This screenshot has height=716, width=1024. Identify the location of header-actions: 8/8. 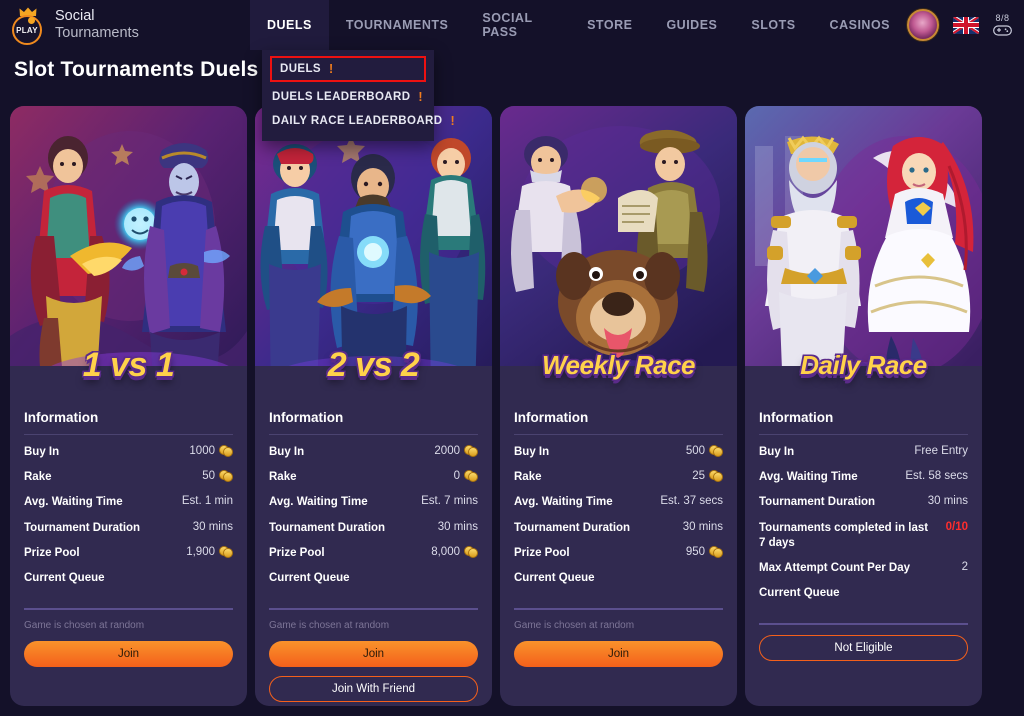
(965, 25).